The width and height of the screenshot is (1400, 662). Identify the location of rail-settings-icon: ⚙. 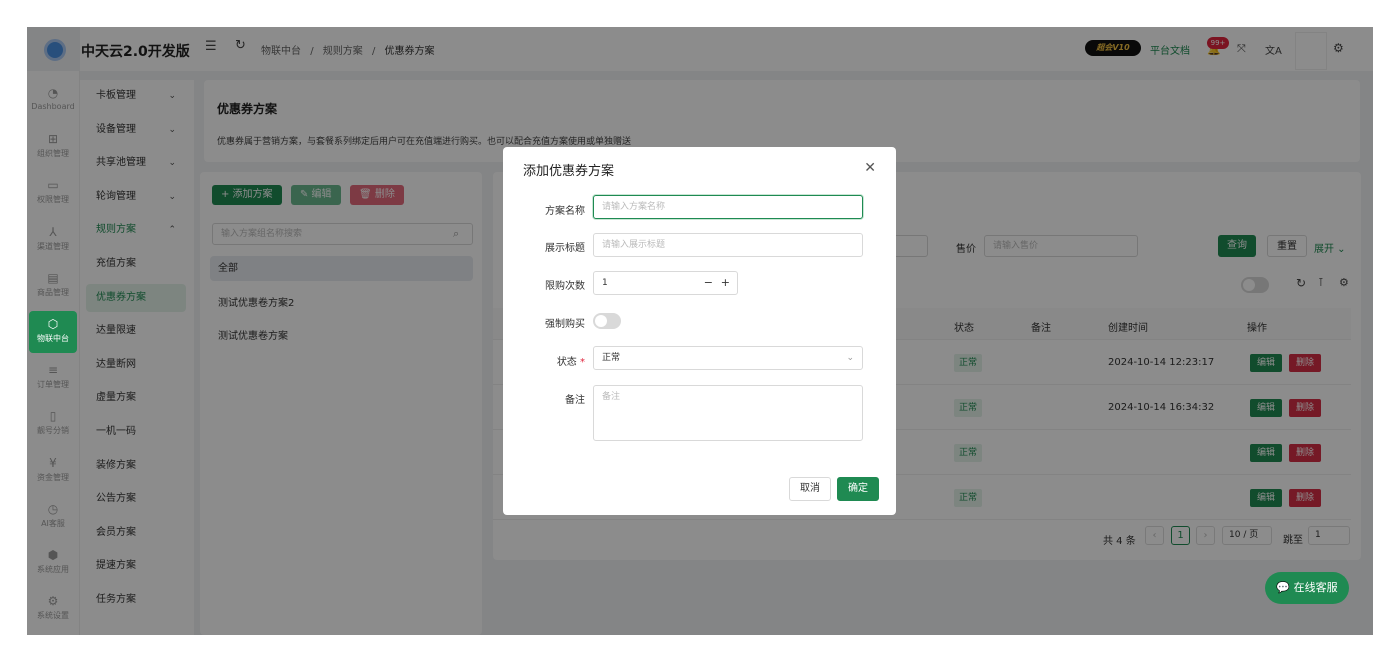
(53, 601).